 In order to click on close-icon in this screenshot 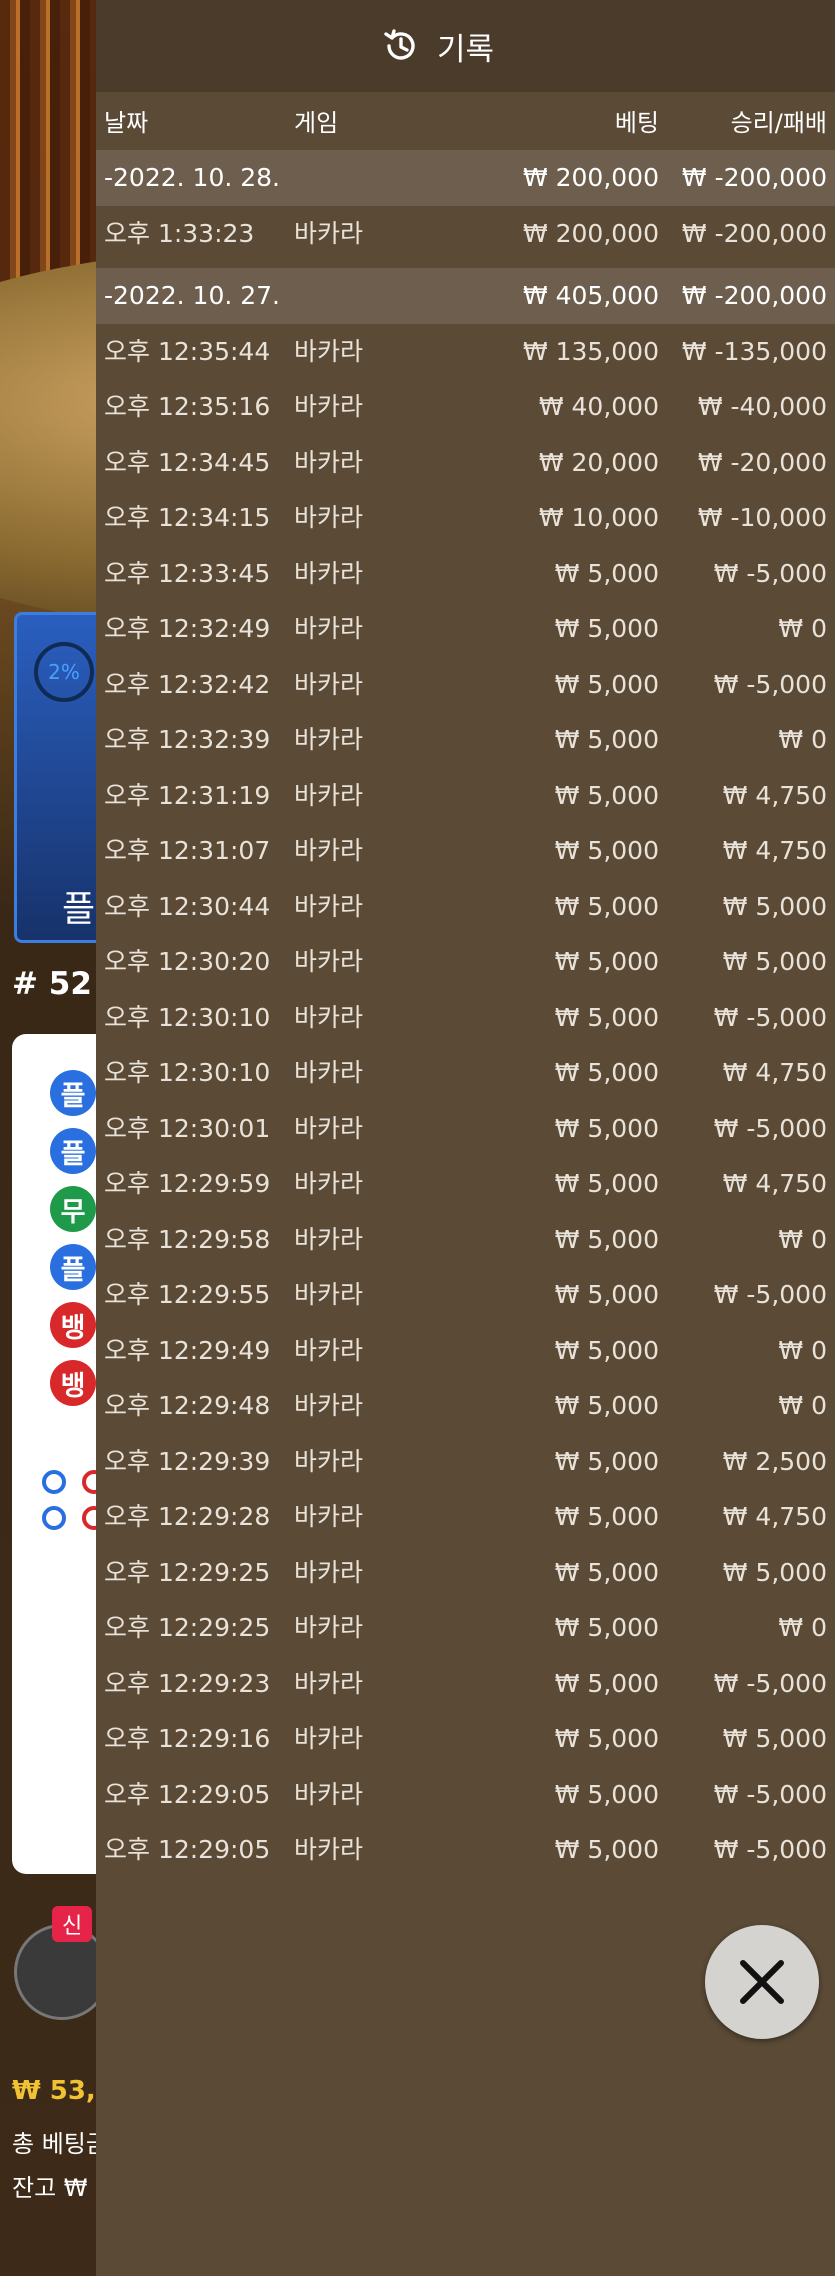, I will do `click(762, 1982)`.